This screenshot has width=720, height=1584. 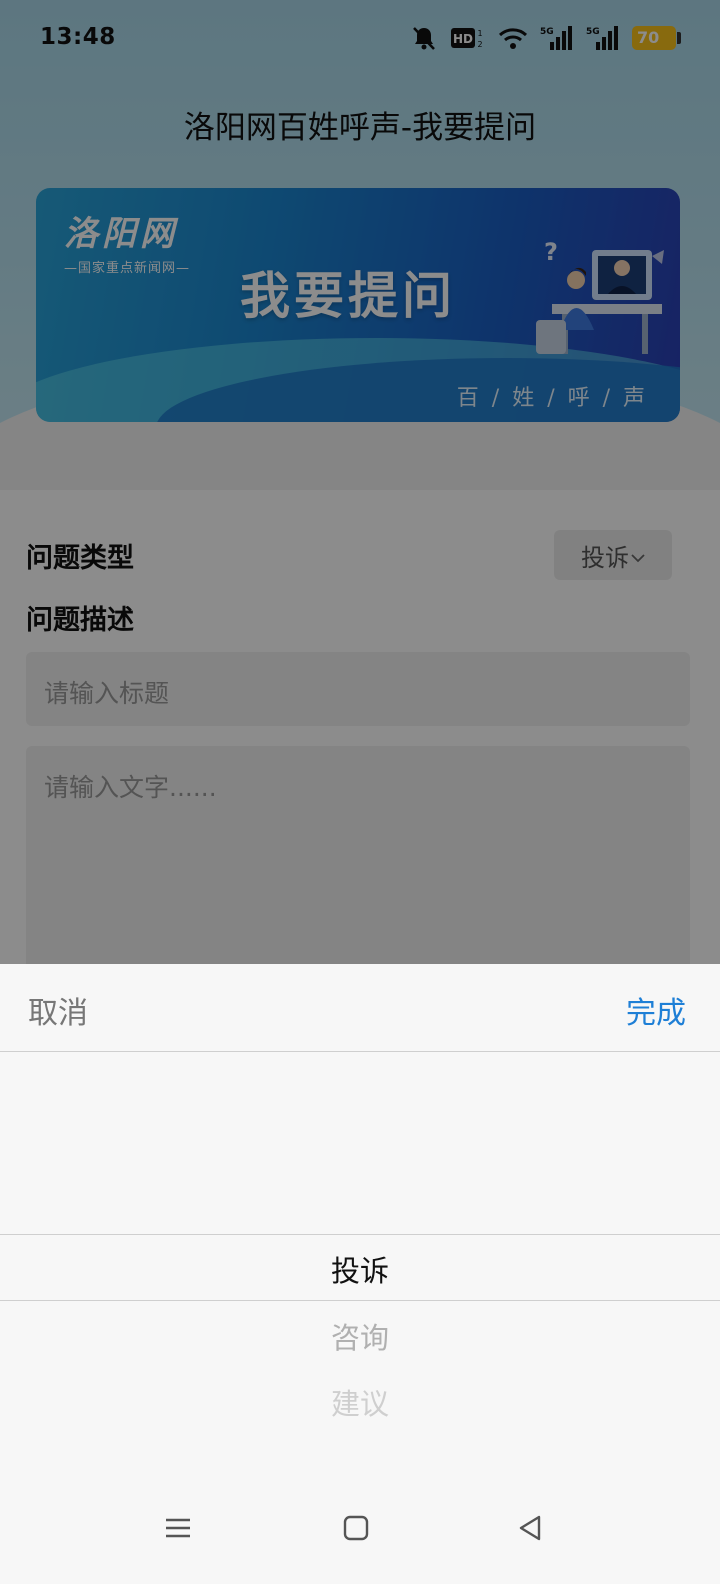 I want to click on navigation-bar, so click(x=360, y=1537).